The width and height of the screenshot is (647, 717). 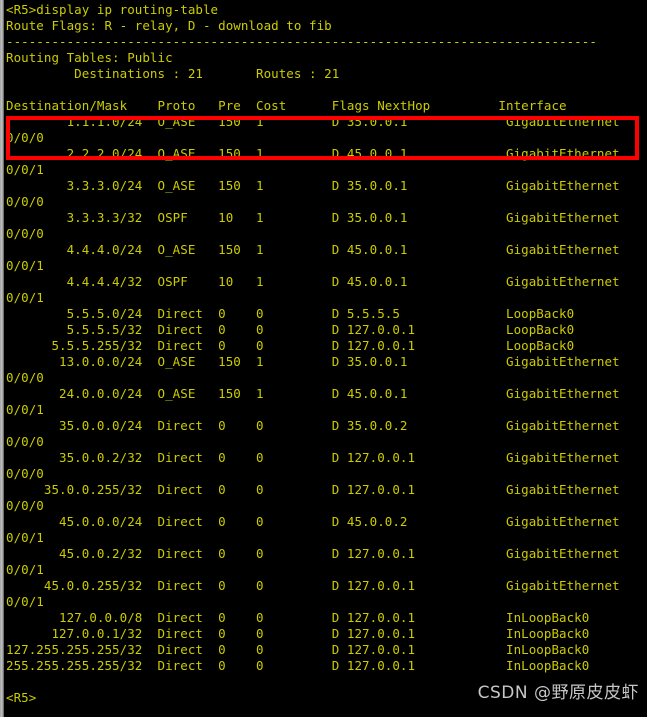 I want to click on csdn-watermark: CSDN @野原皮皮虾, so click(x=558, y=693).